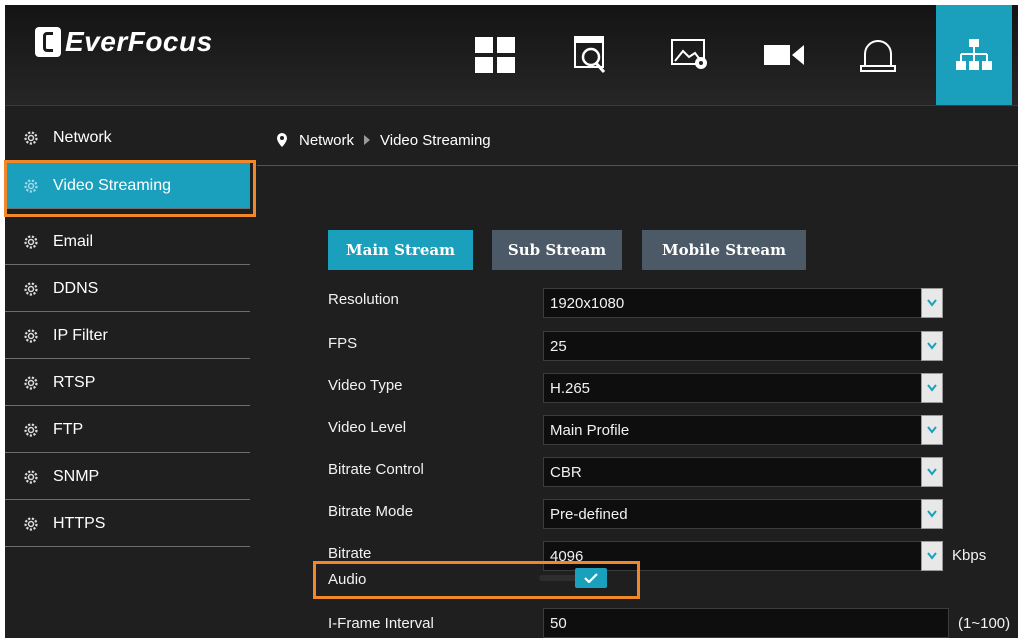 The image size is (1023, 643). Describe the element at coordinates (343, 343) in the screenshot. I see `fps-label: FPS` at that location.